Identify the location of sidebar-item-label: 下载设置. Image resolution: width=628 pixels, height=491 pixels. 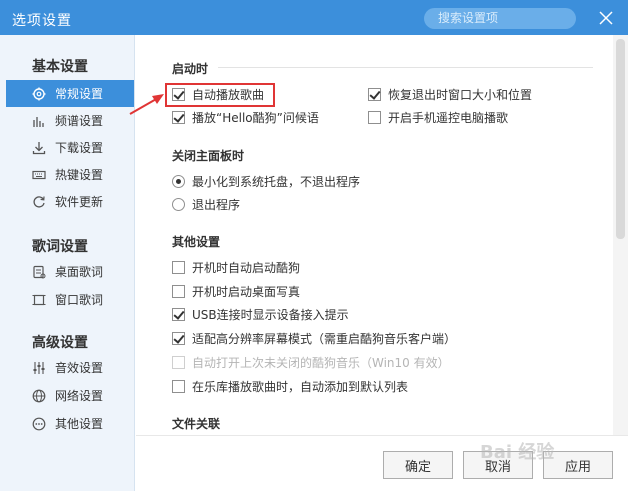
(79, 148).